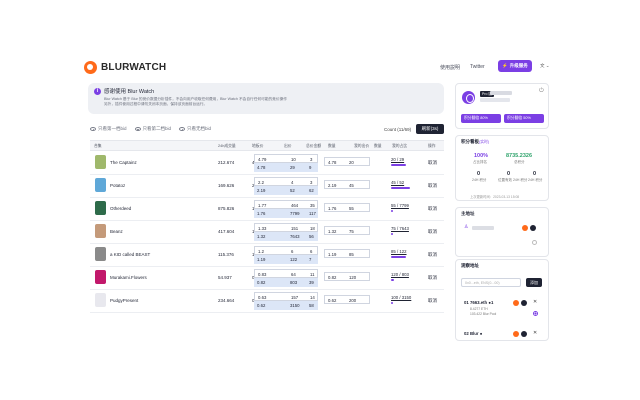 Image resolution: width=640 pixels, height=400 pixels. What do you see at coordinates (398, 182) in the screenshot?
I see `my-ratio: 45 / 52` at bounding box center [398, 182].